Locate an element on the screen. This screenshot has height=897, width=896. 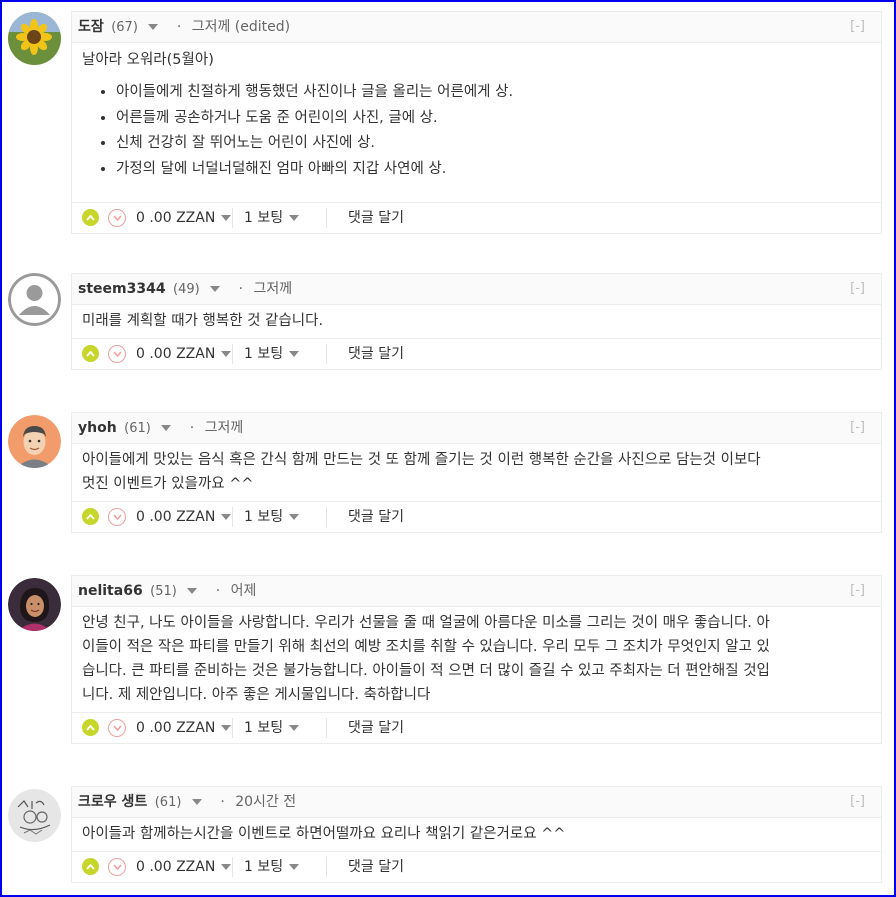
comment-line: 날아라 오워라(5월아) is located at coordinates (148, 60).